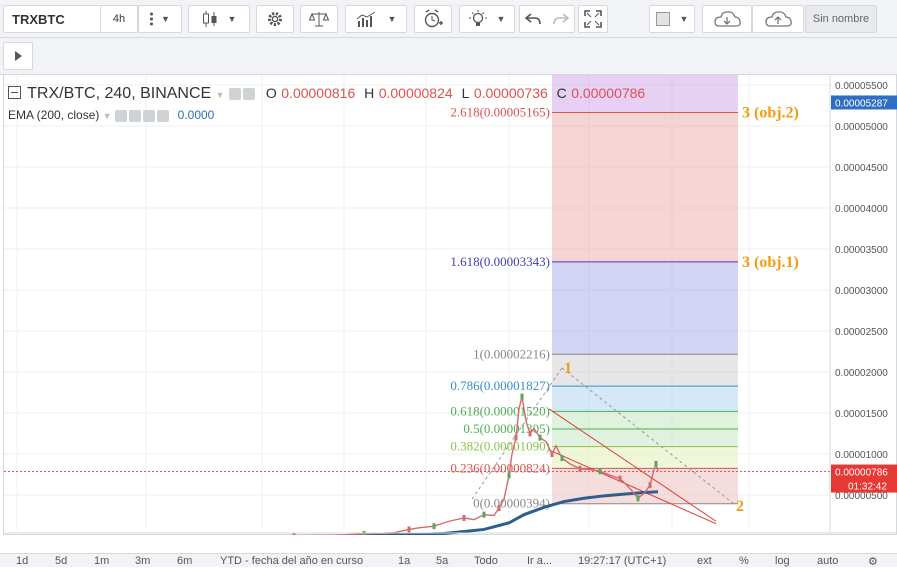  Describe the element at coordinates (160, 19) in the screenshot. I see `more-intervals-button: ▼` at that location.